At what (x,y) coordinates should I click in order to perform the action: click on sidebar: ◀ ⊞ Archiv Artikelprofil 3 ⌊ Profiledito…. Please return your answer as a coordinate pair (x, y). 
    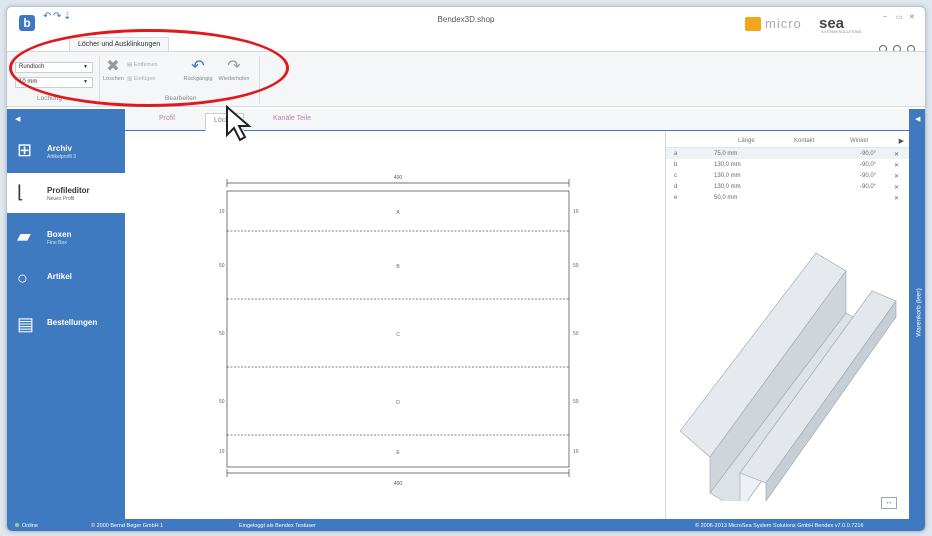
    Looking at the image, I should click on (66, 314).